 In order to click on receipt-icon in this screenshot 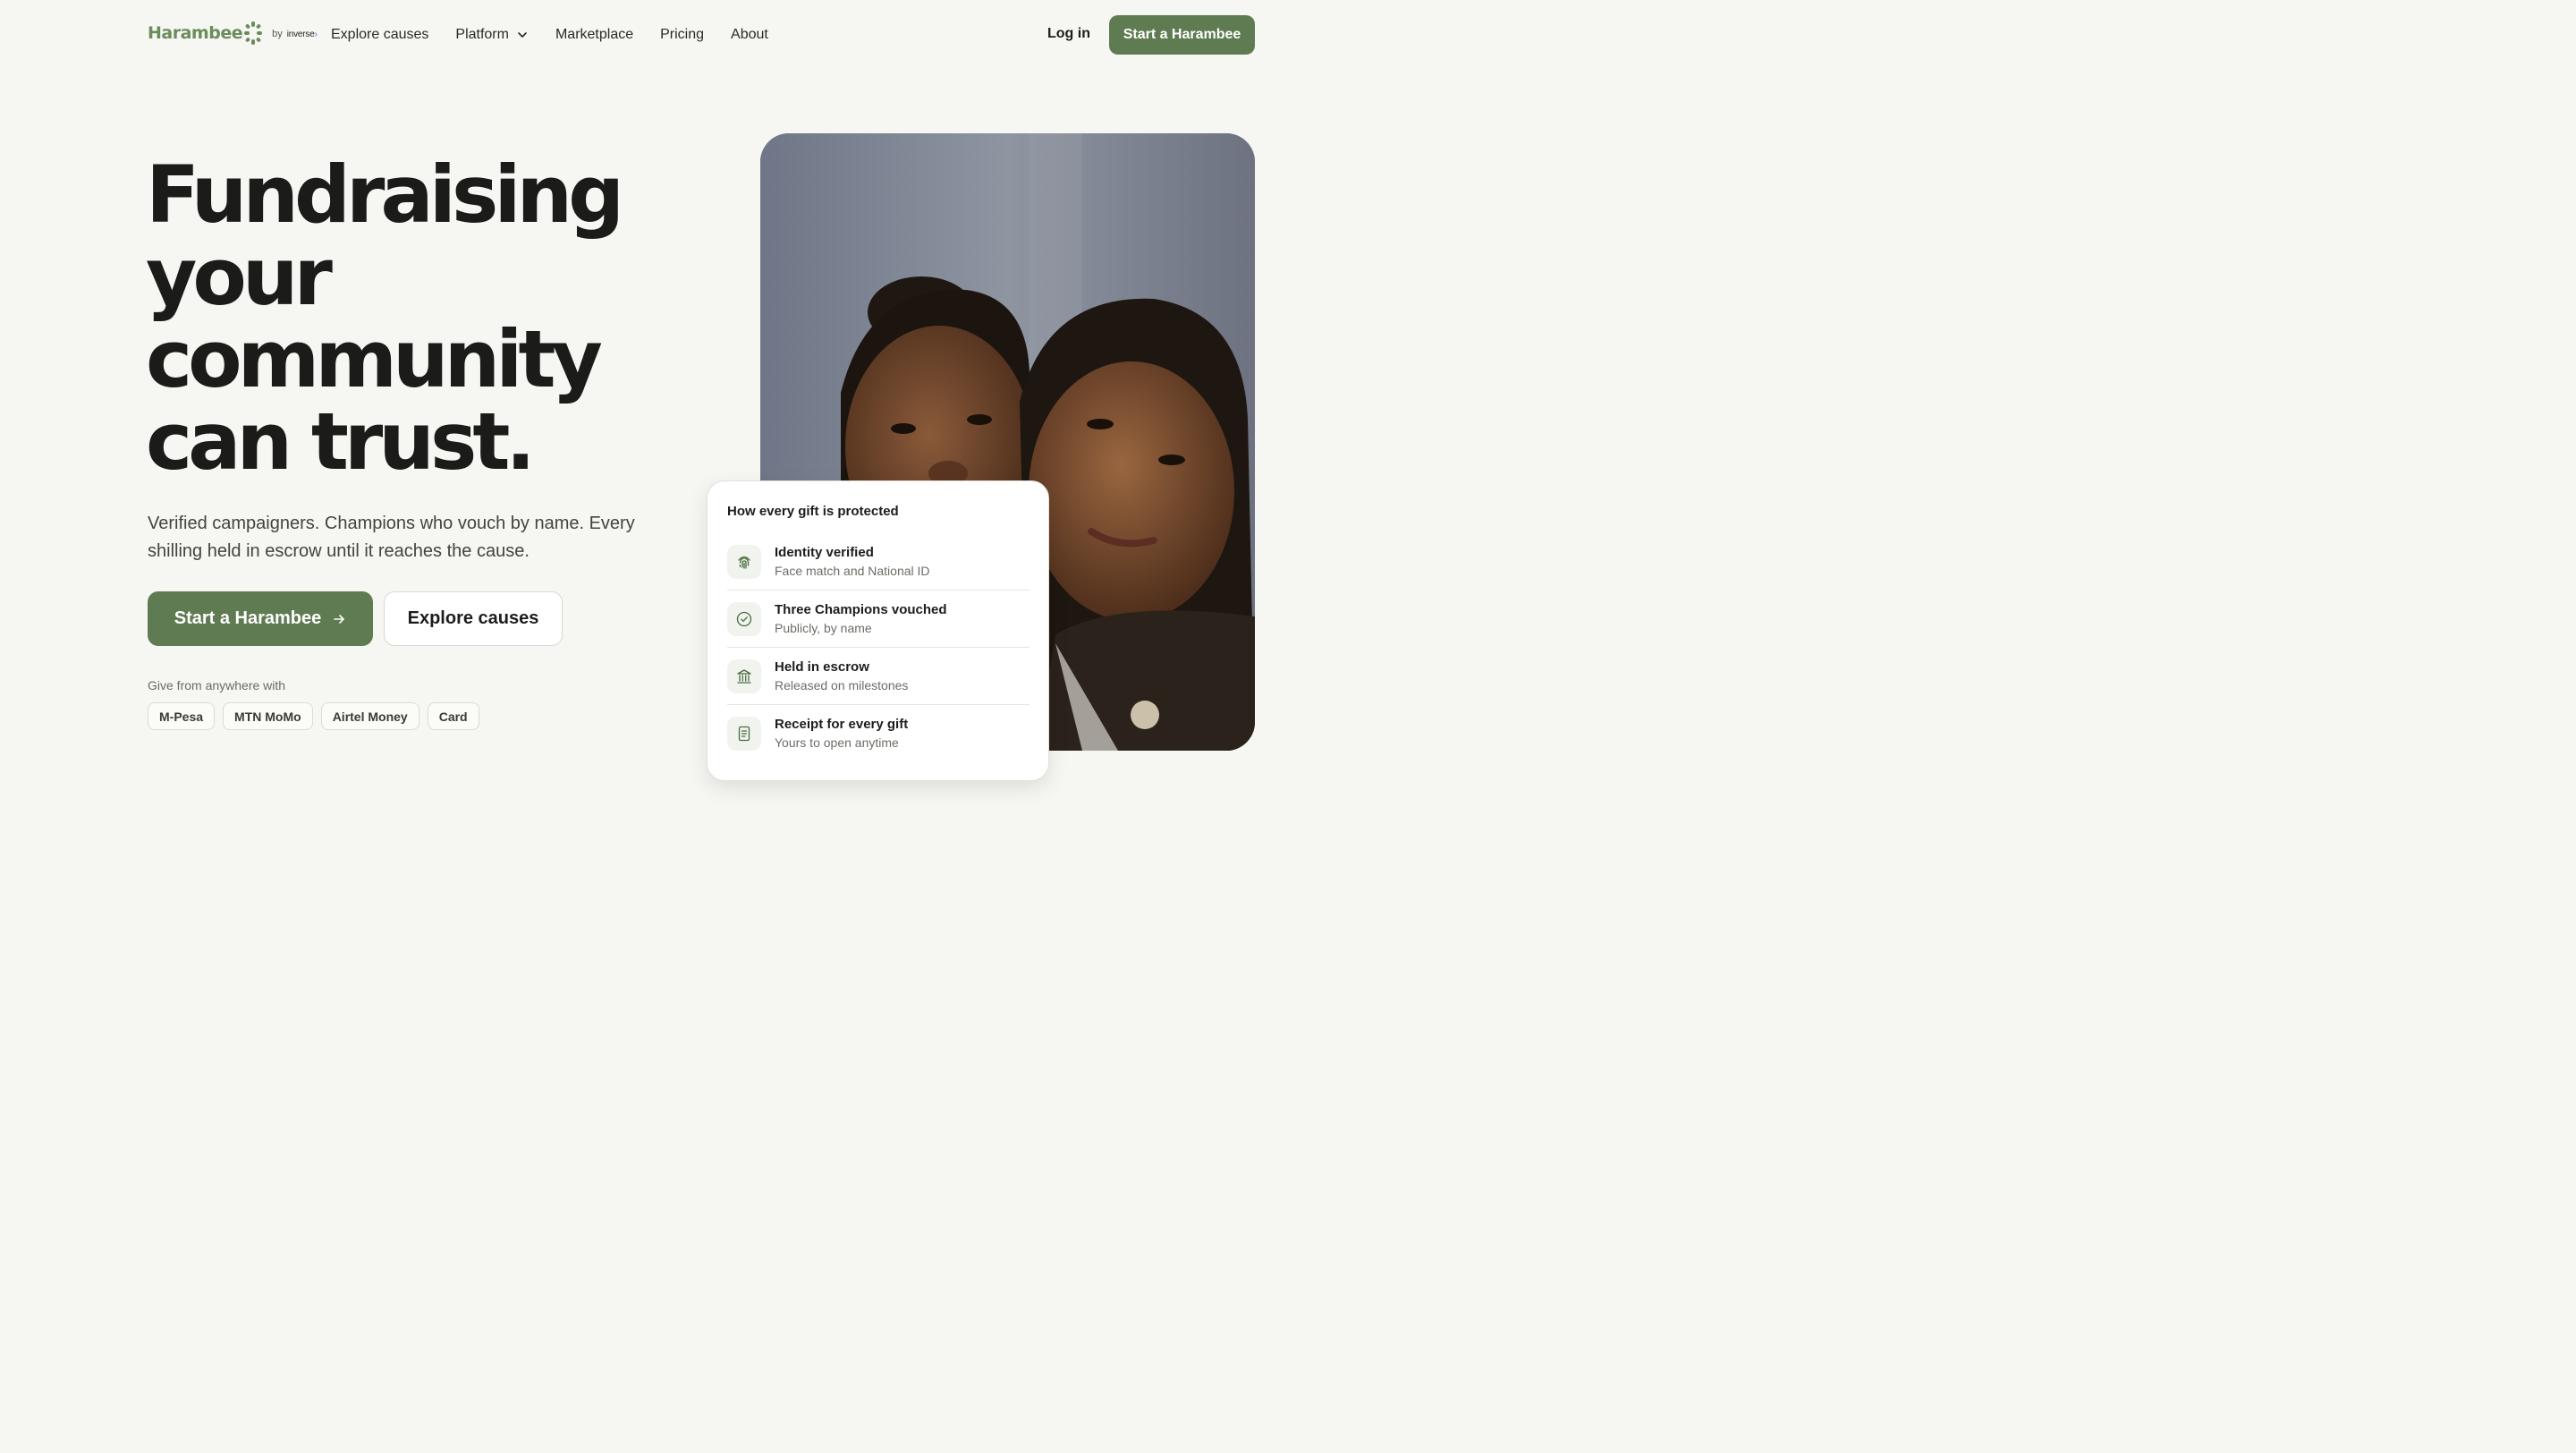, I will do `click(744, 734)`.